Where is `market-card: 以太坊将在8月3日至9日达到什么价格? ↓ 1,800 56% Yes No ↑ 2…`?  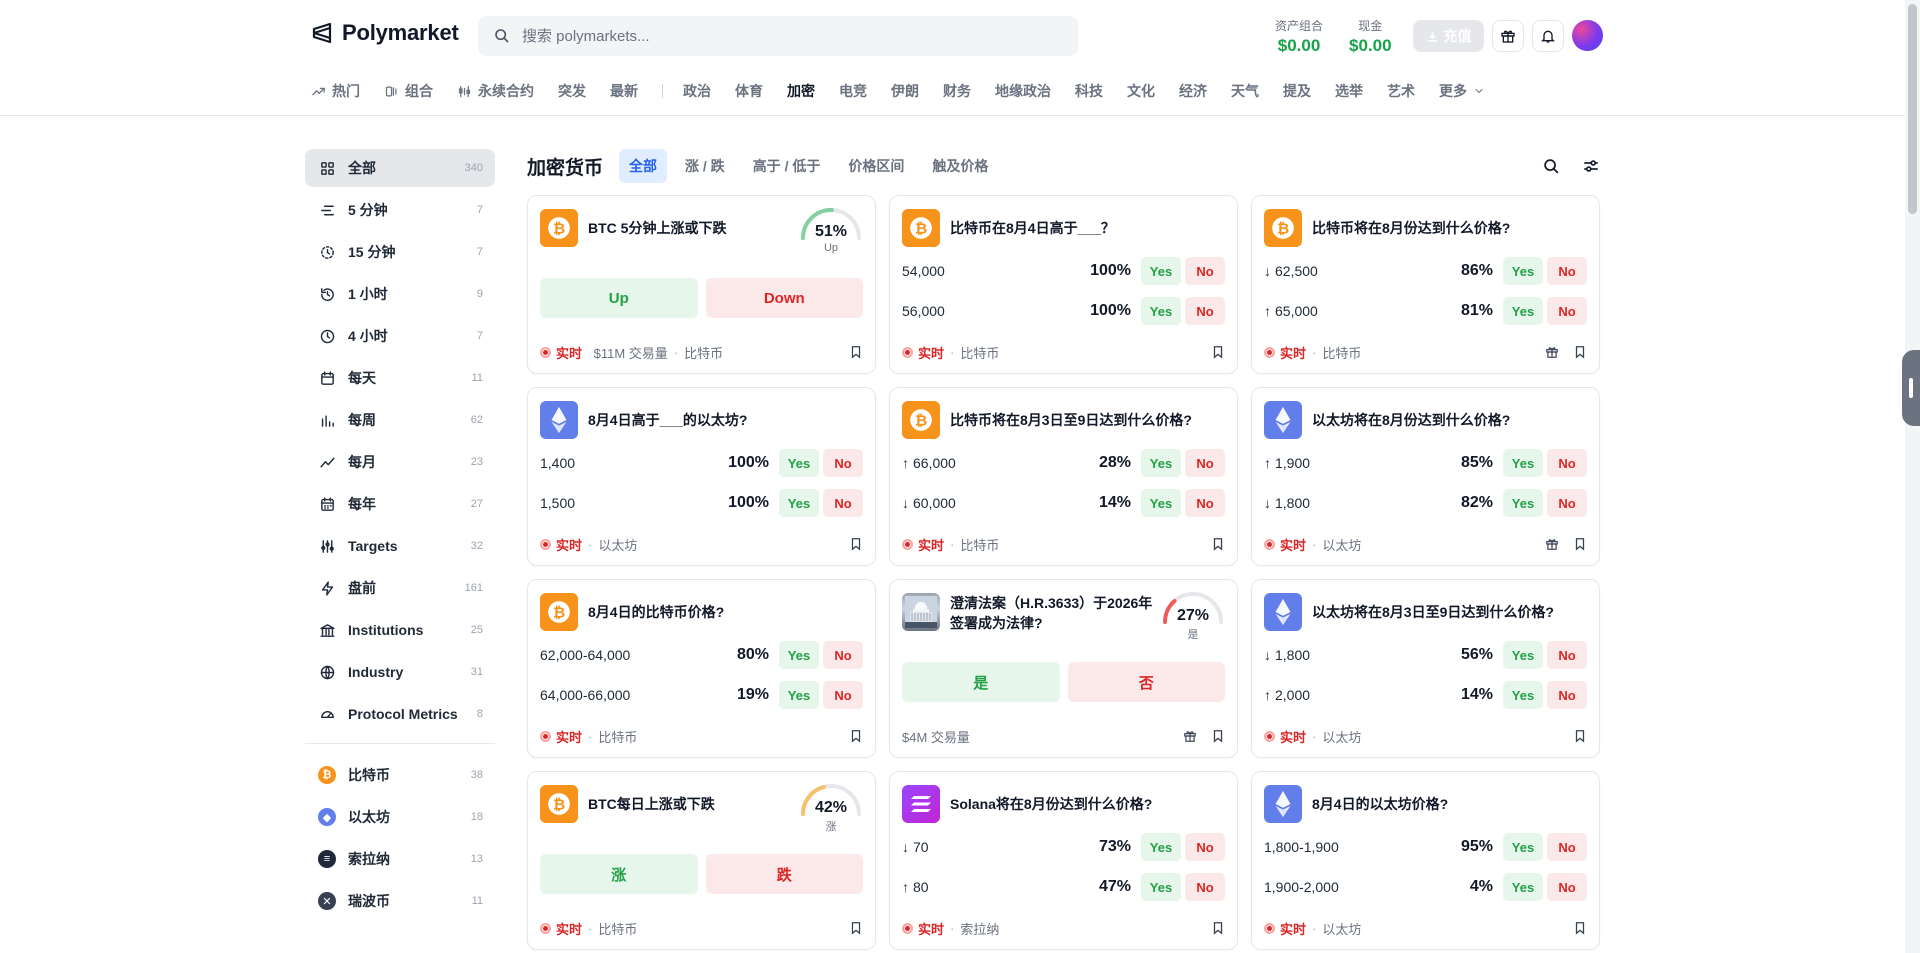
market-card: 以太坊将在8月3日至9日达到什么价格? ↓ 1,800 56% Yes No ↑ 2… is located at coordinates (1425, 668).